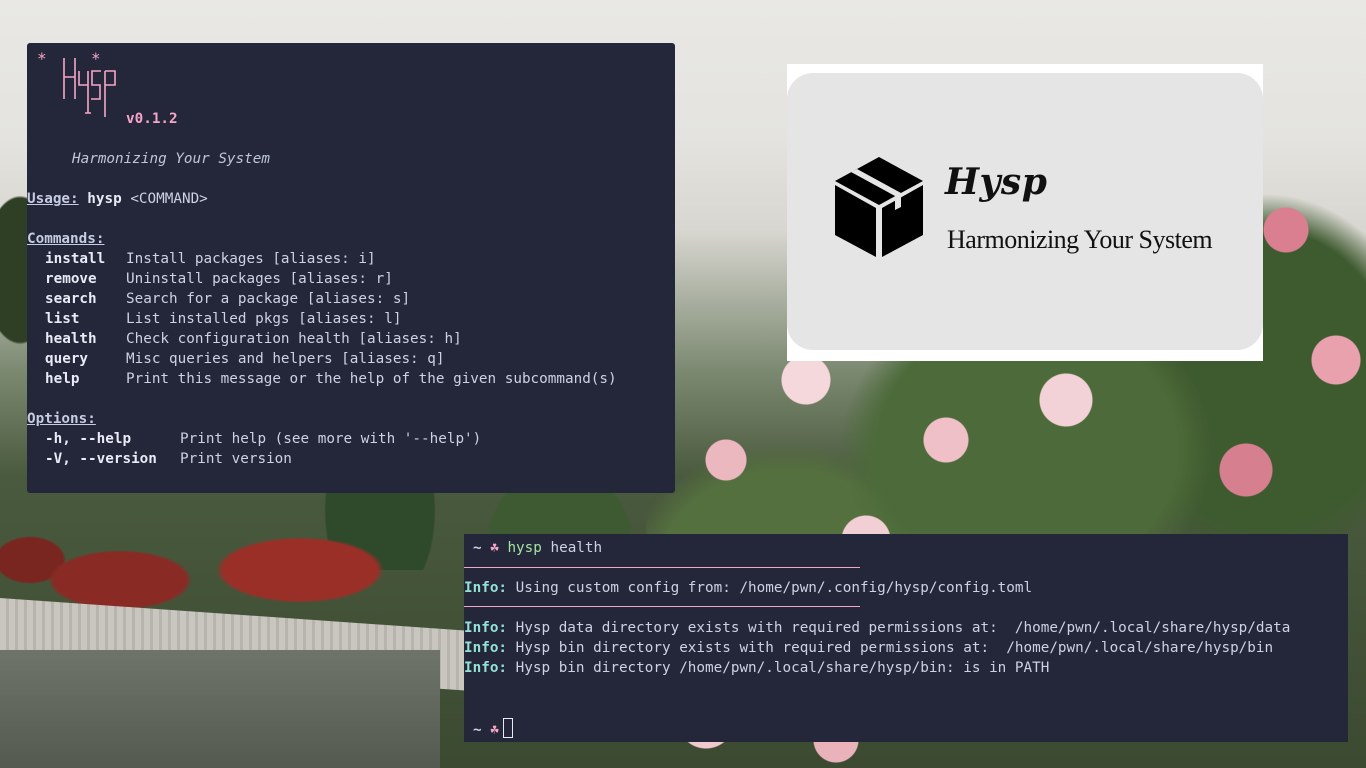  Describe the element at coordinates (89, 87) in the screenshot. I see `hysp-ascii-logo-icon` at that location.